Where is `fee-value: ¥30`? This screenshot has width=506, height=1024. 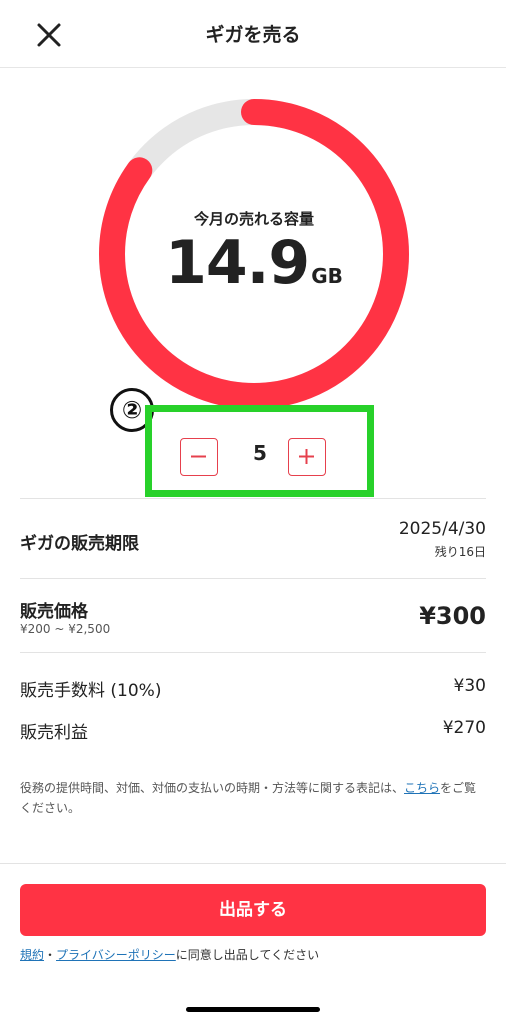
fee-value: ¥30 is located at coordinates (469, 686).